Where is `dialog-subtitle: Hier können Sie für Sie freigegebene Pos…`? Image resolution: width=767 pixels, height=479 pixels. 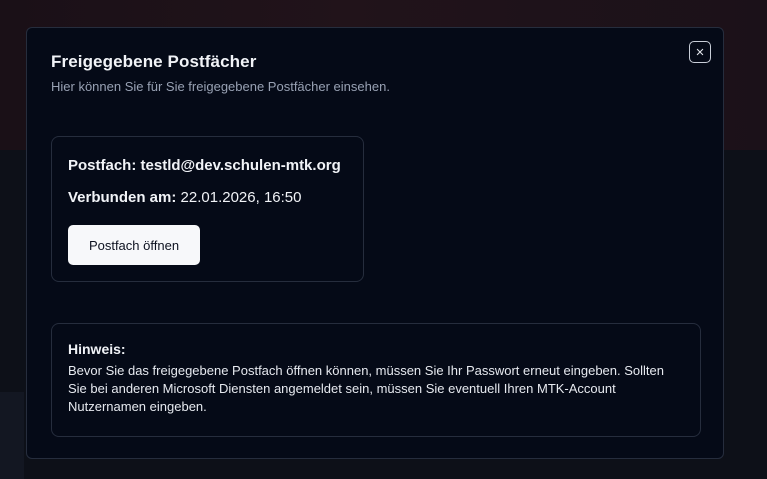
dialog-subtitle: Hier können Sie für Sie freigegebene Pos… is located at coordinates (220, 86).